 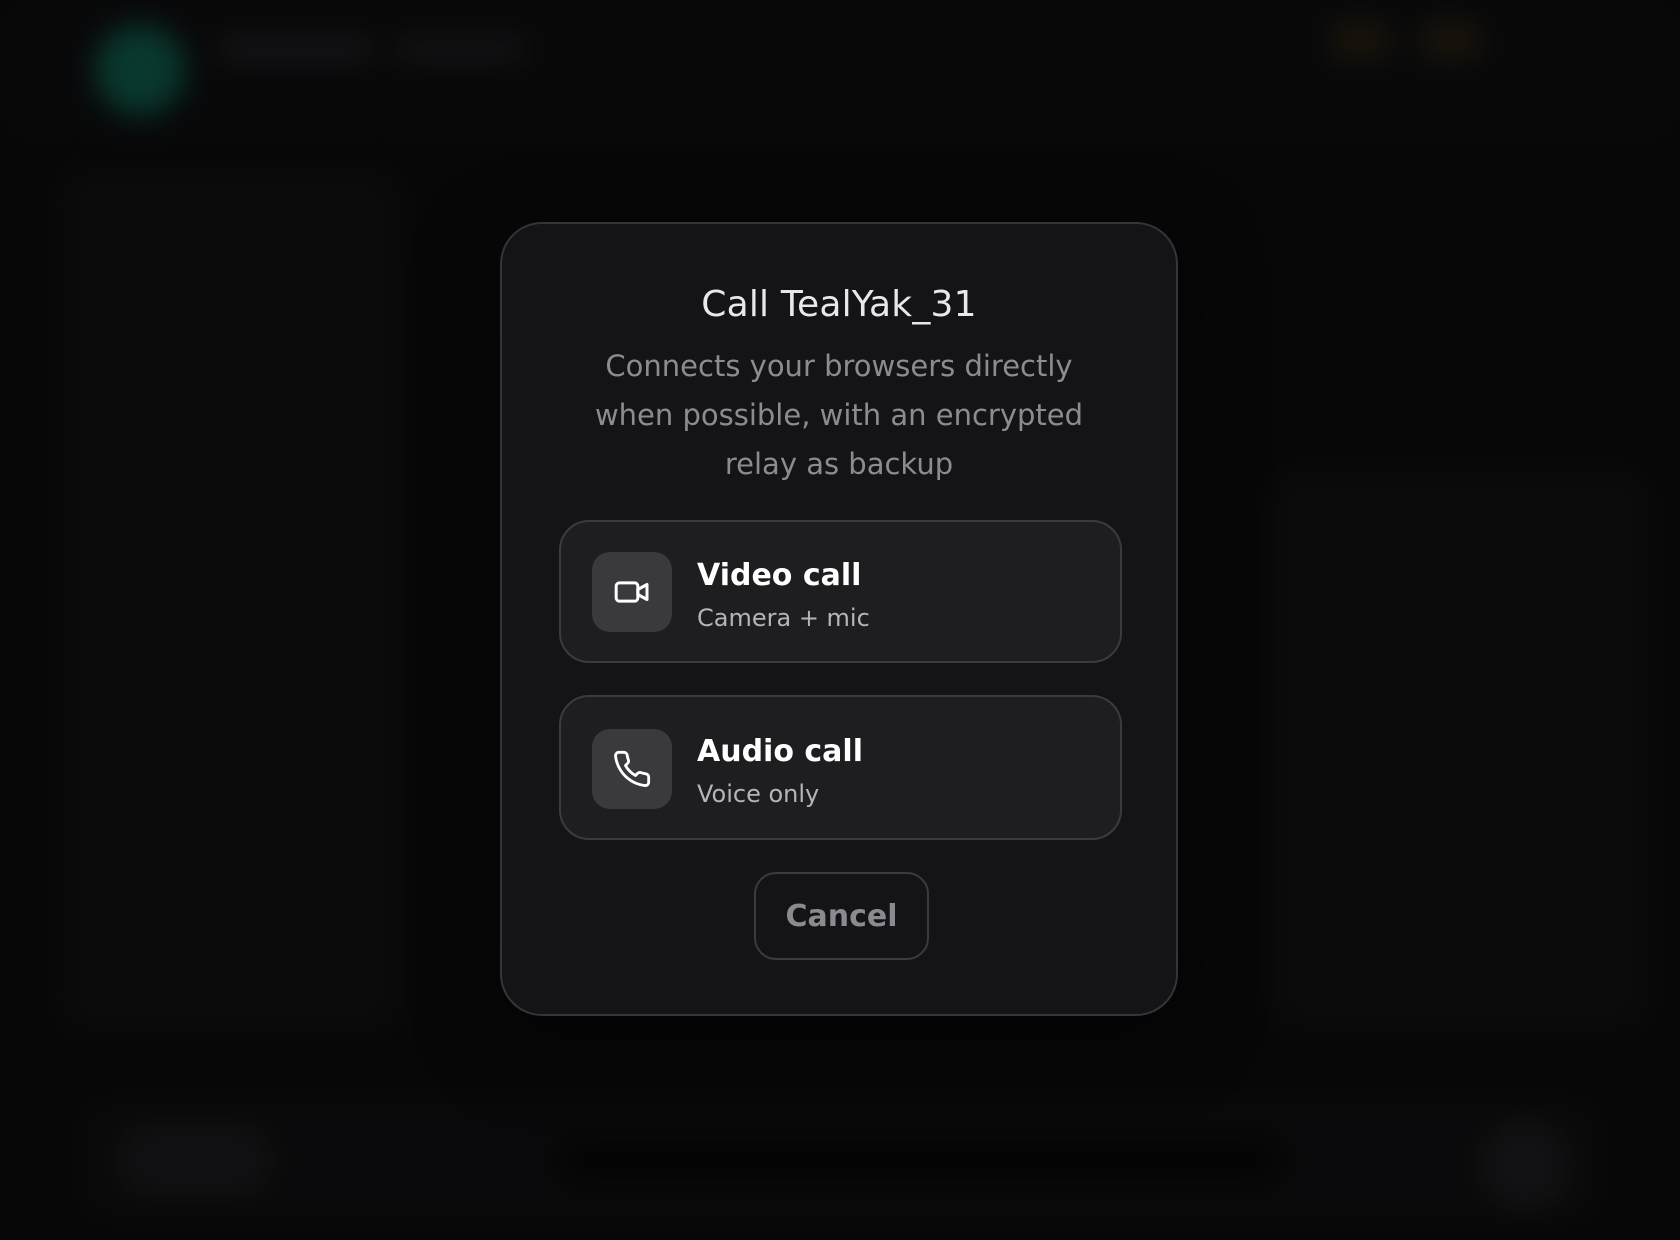 What do you see at coordinates (632, 769) in the screenshot?
I see `phone-icon` at bounding box center [632, 769].